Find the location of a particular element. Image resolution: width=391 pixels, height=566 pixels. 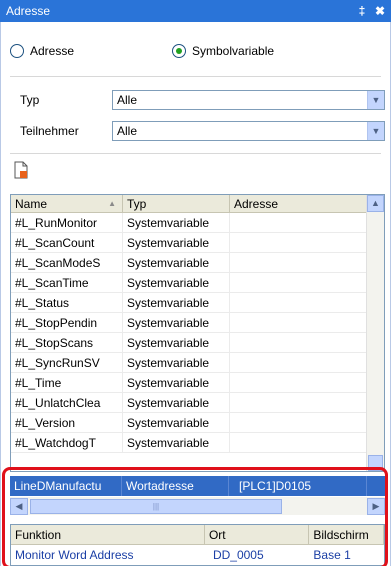

column-header-location: Ort is located at coordinates (257, 534).